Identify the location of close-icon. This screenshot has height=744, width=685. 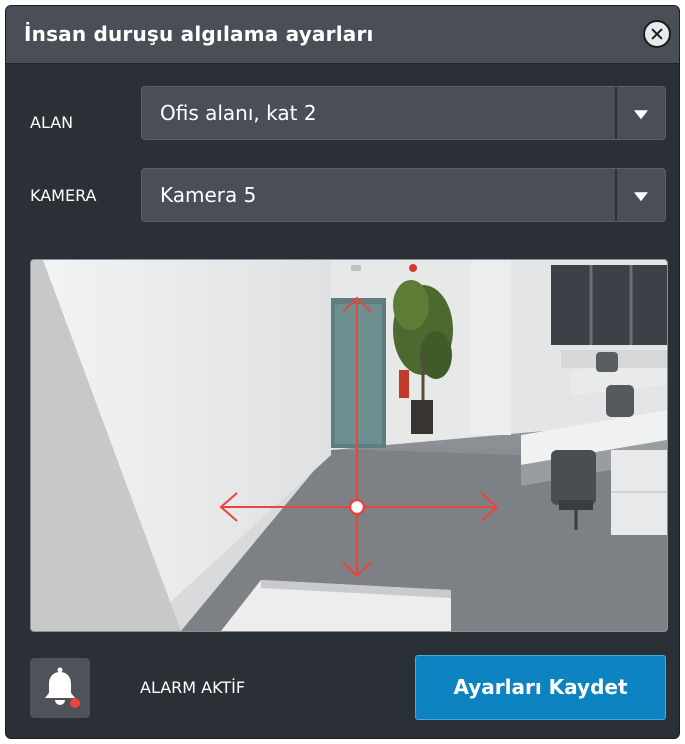
(657, 34).